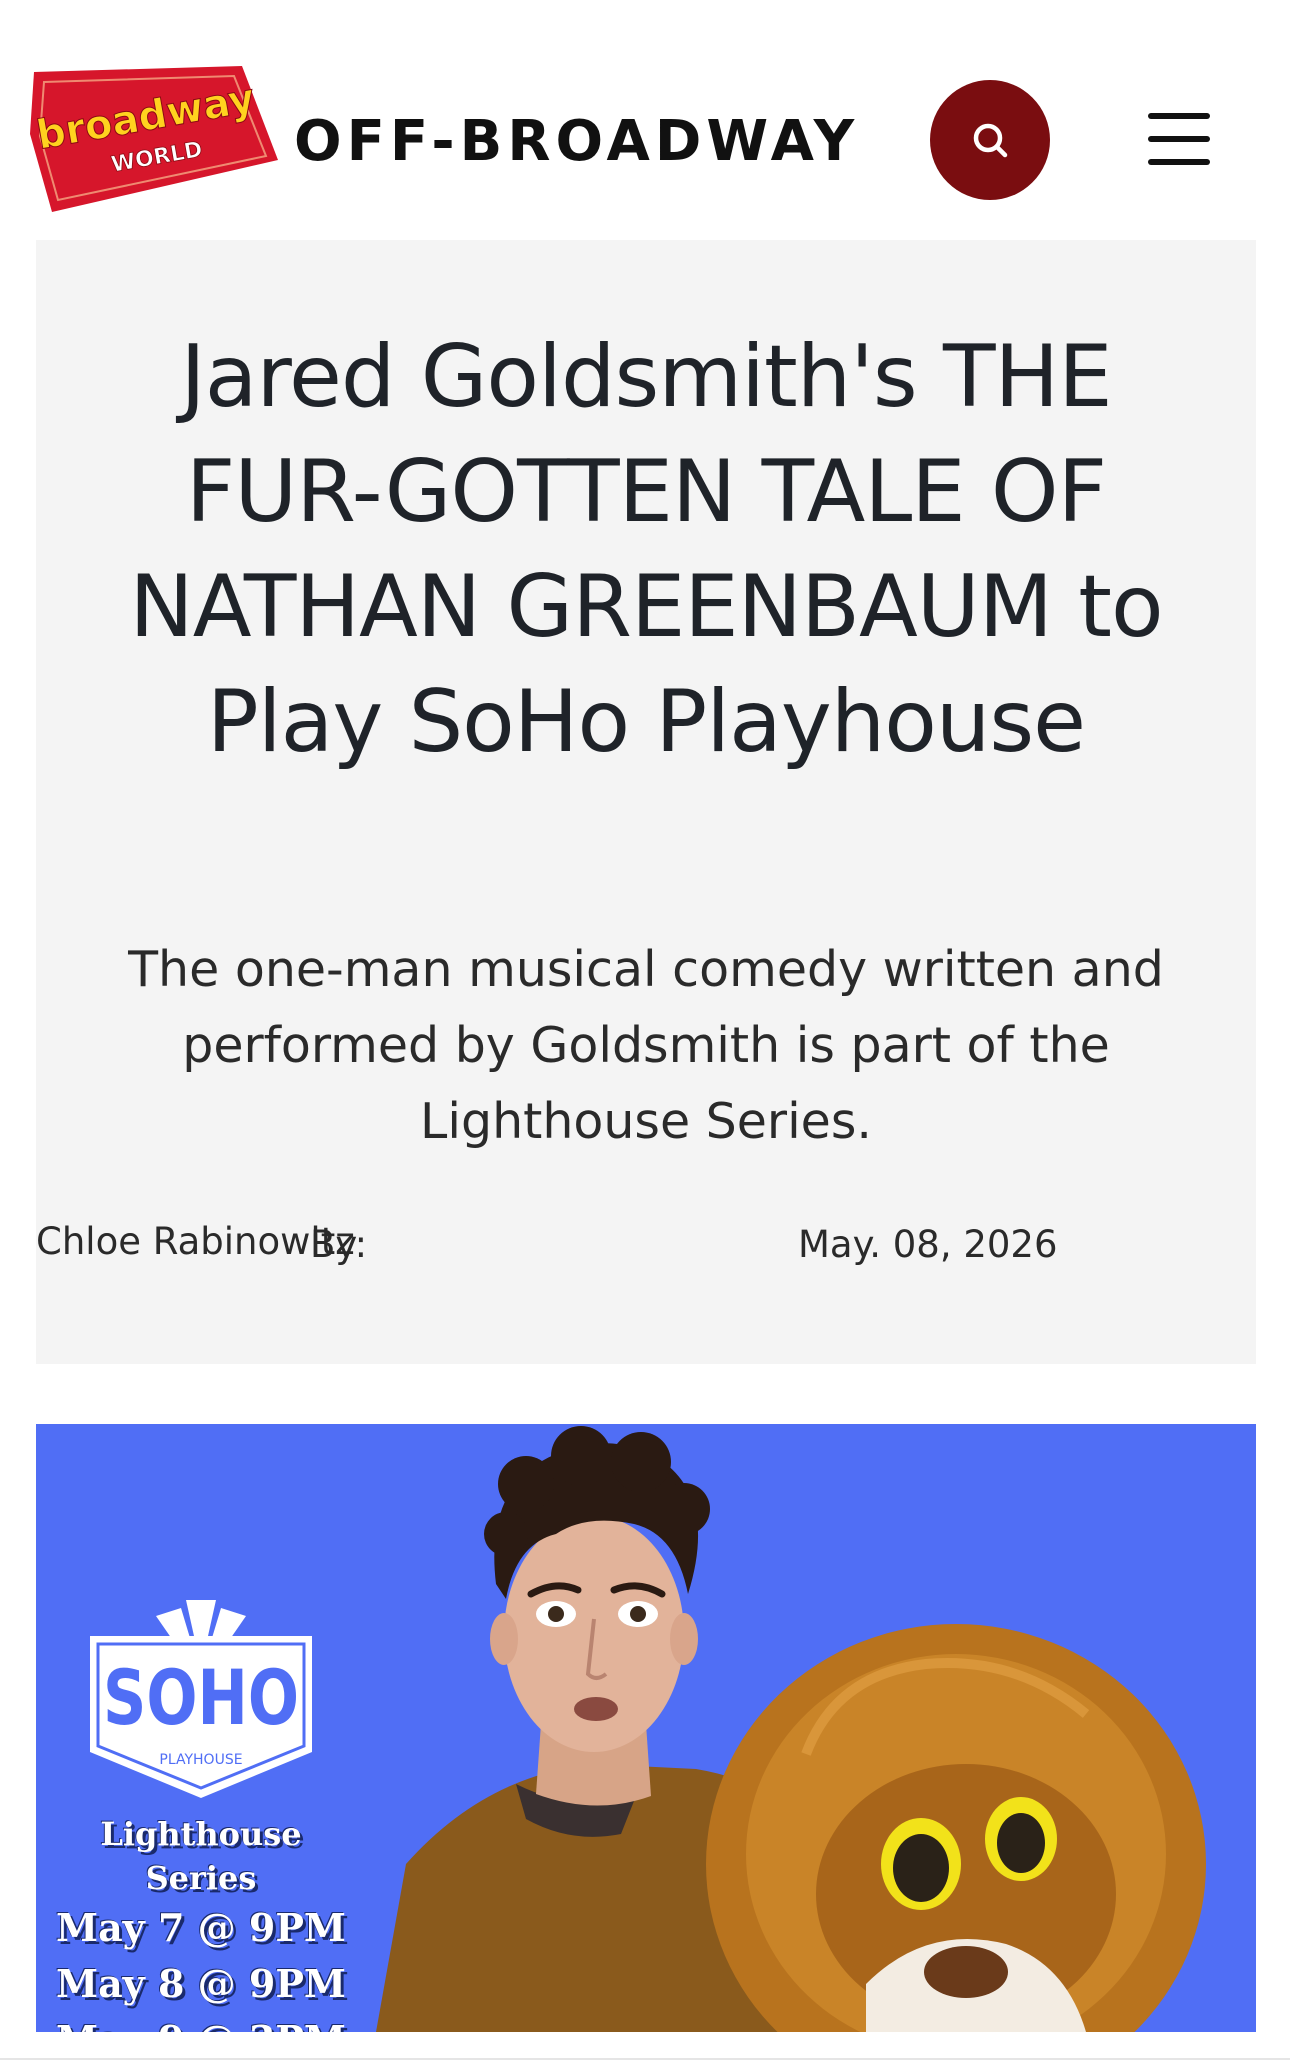 The image size is (1290, 2060). What do you see at coordinates (1179, 116) in the screenshot?
I see `hamburger-menu-icon` at bounding box center [1179, 116].